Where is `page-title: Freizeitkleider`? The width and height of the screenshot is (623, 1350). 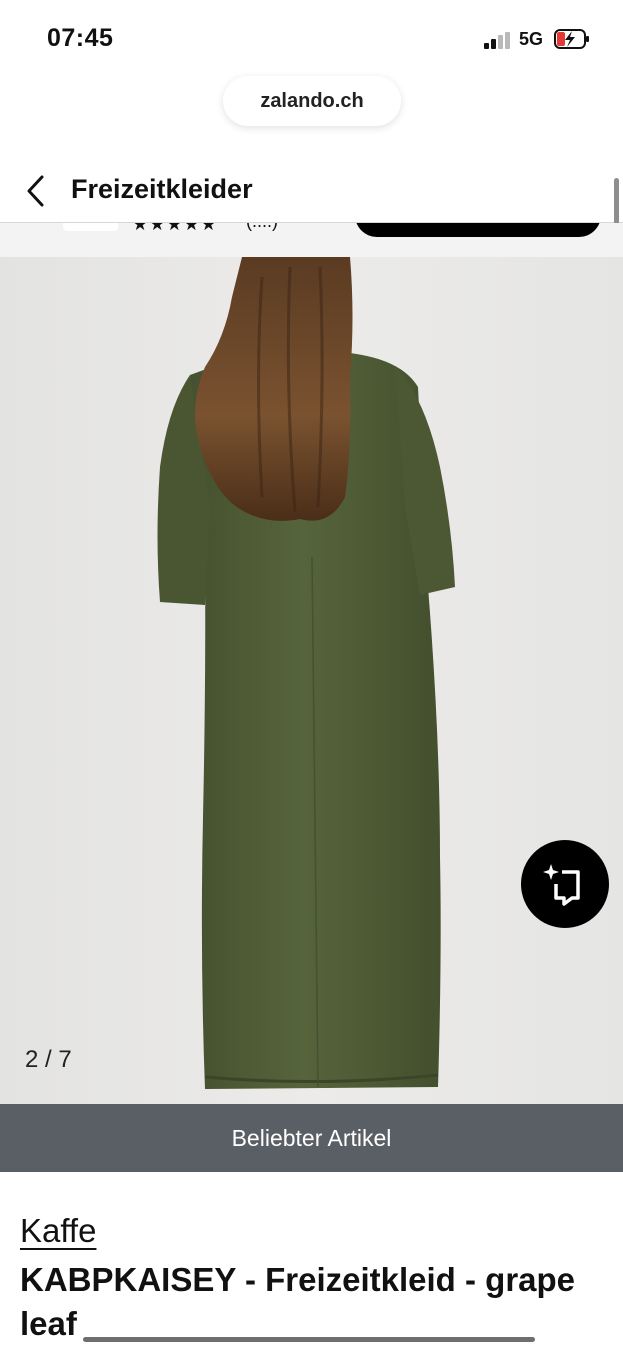
page-title: Freizeitkleider is located at coordinates (162, 189).